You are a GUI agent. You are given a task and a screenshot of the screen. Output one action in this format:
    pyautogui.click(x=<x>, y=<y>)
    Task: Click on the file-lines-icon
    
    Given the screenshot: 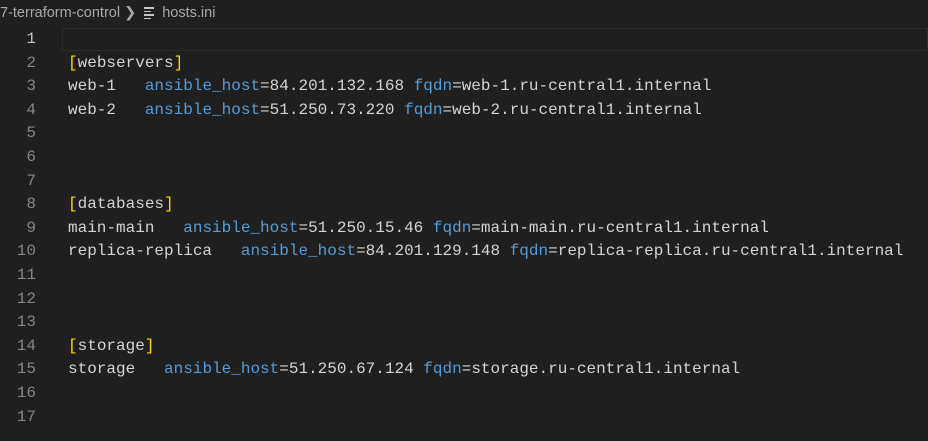 What is the action you would take?
    pyautogui.click(x=149, y=13)
    